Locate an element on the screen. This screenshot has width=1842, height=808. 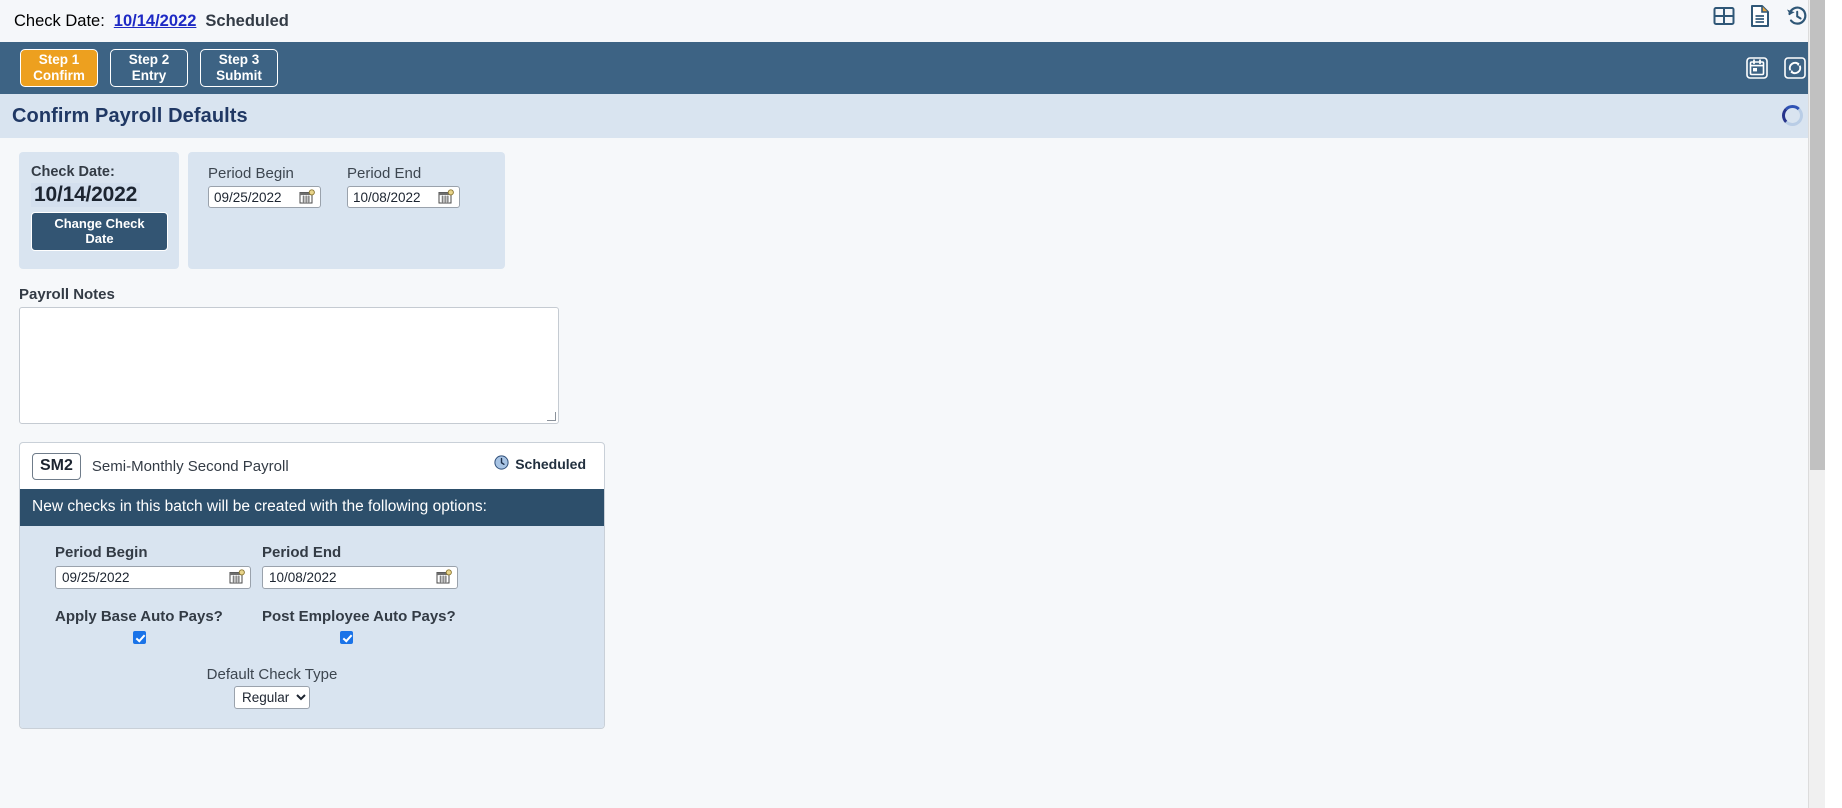
page-scrollbar is located at coordinates (1816, 404).